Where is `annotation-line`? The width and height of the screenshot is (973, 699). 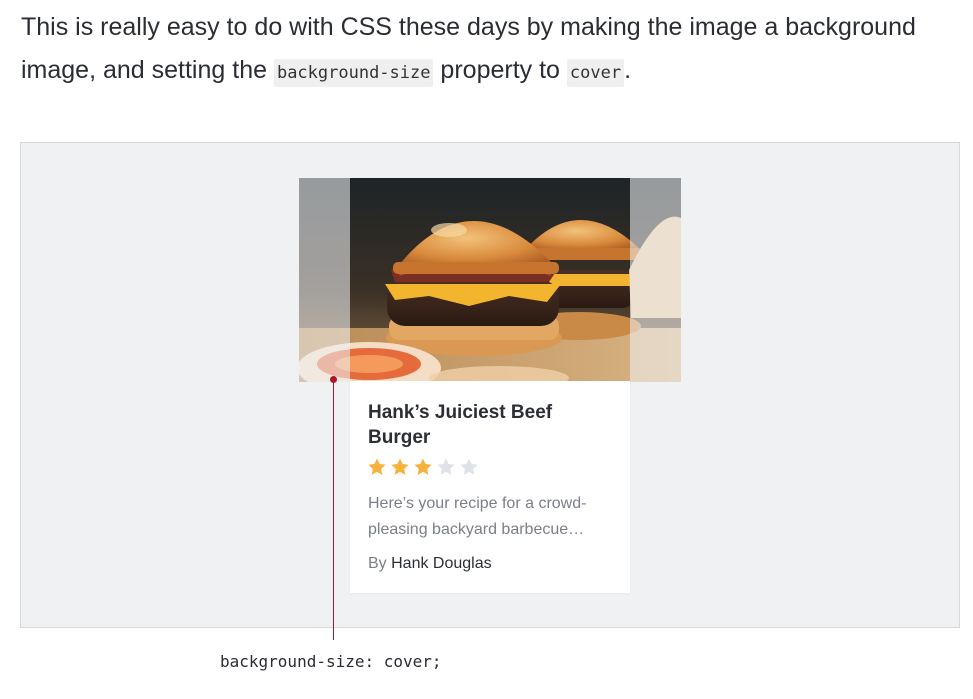 annotation-line is located at coordinates (333, 510).